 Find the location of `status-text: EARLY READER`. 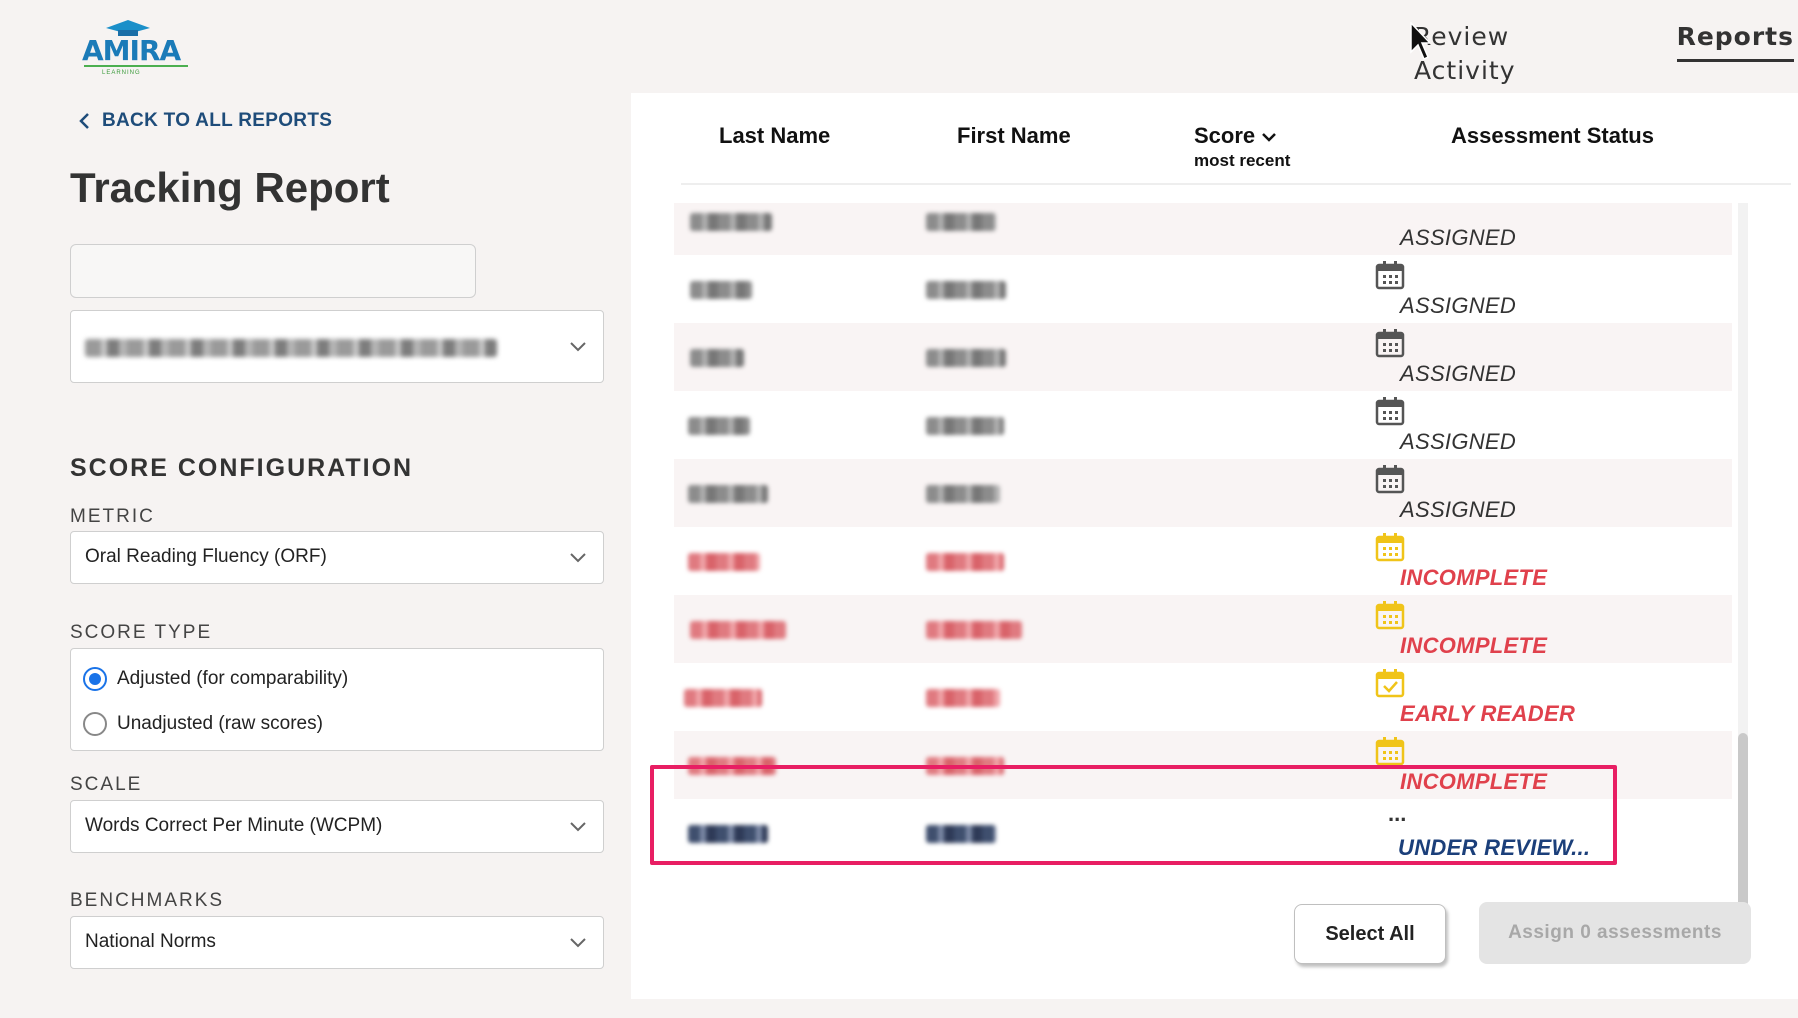

status-text: EARLY READER is located at coordinates (1488, 713).